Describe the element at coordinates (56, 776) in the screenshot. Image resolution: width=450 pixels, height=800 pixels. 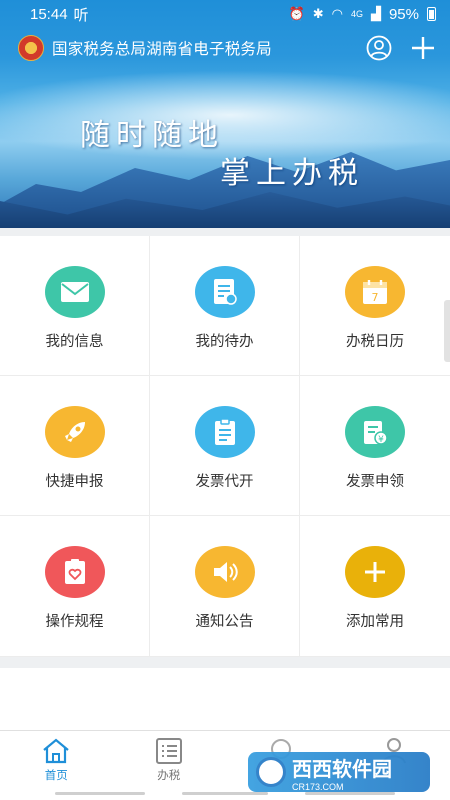
I see `tab-label: 首页` at that location.